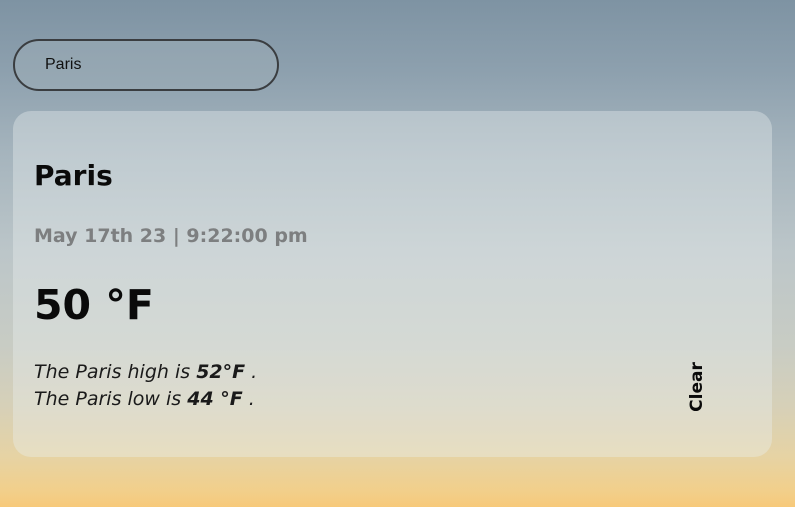  Describe the element at coordinates (248, 399) in the screenshot. I see `low-suffix: .` at that location.